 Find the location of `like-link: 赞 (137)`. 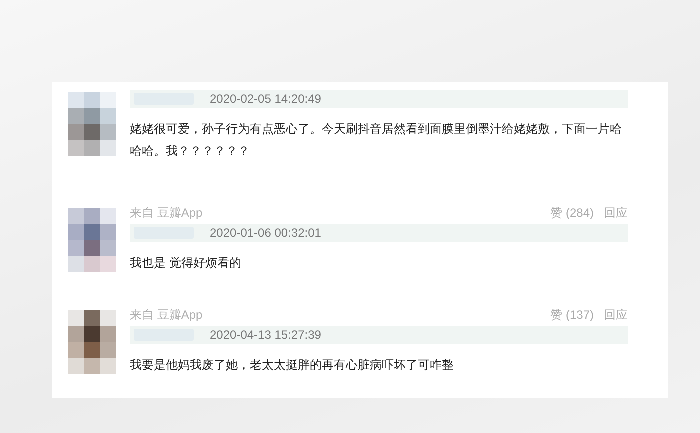

like-link: 赞 (137) is located at coordinates (572, 315).